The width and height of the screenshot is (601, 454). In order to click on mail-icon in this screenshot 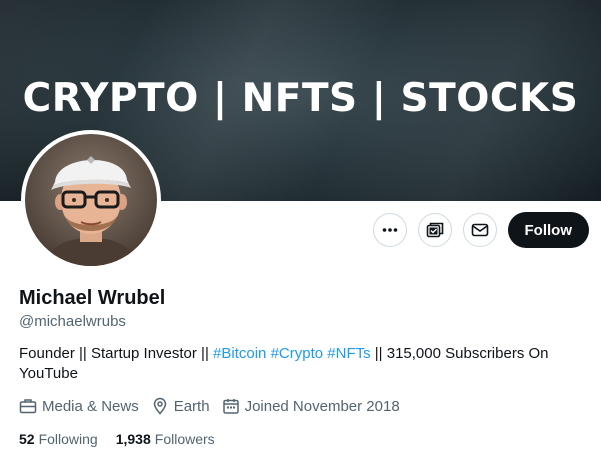, I will do `click(479, 230)`.